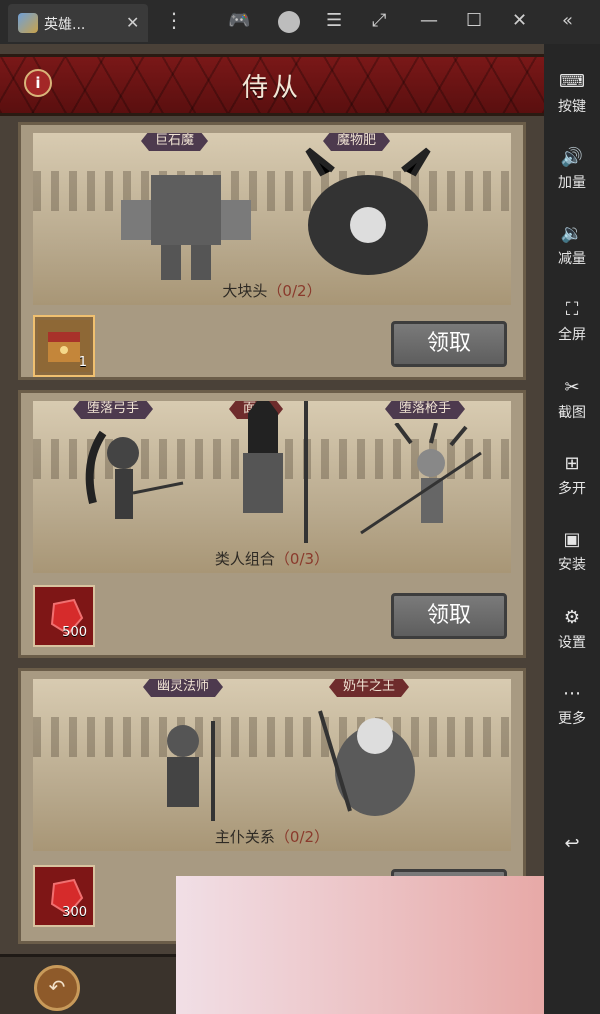  What do you see at coordinates (272, 219) in the screenshot?
I see `hero-scene: 巨石魔 魔物肥 大块头（0/2）` at bounding box center [272, 219].